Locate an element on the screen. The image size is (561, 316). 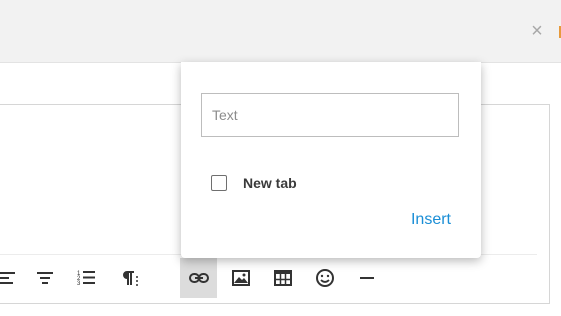
horizontal-line-button is located at coordinates (366, 278).